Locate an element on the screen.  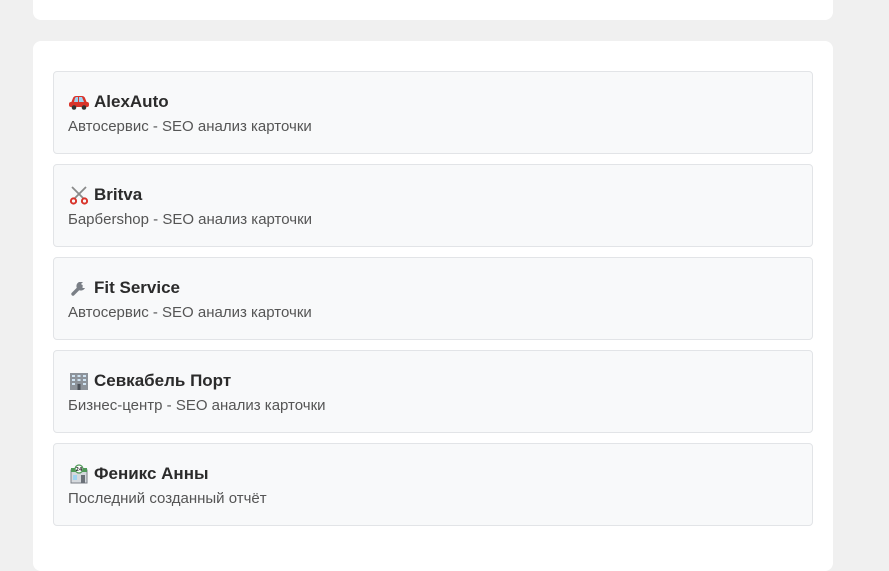
report-title-row: Севкабель Порт is located at coordinates (433, 381).